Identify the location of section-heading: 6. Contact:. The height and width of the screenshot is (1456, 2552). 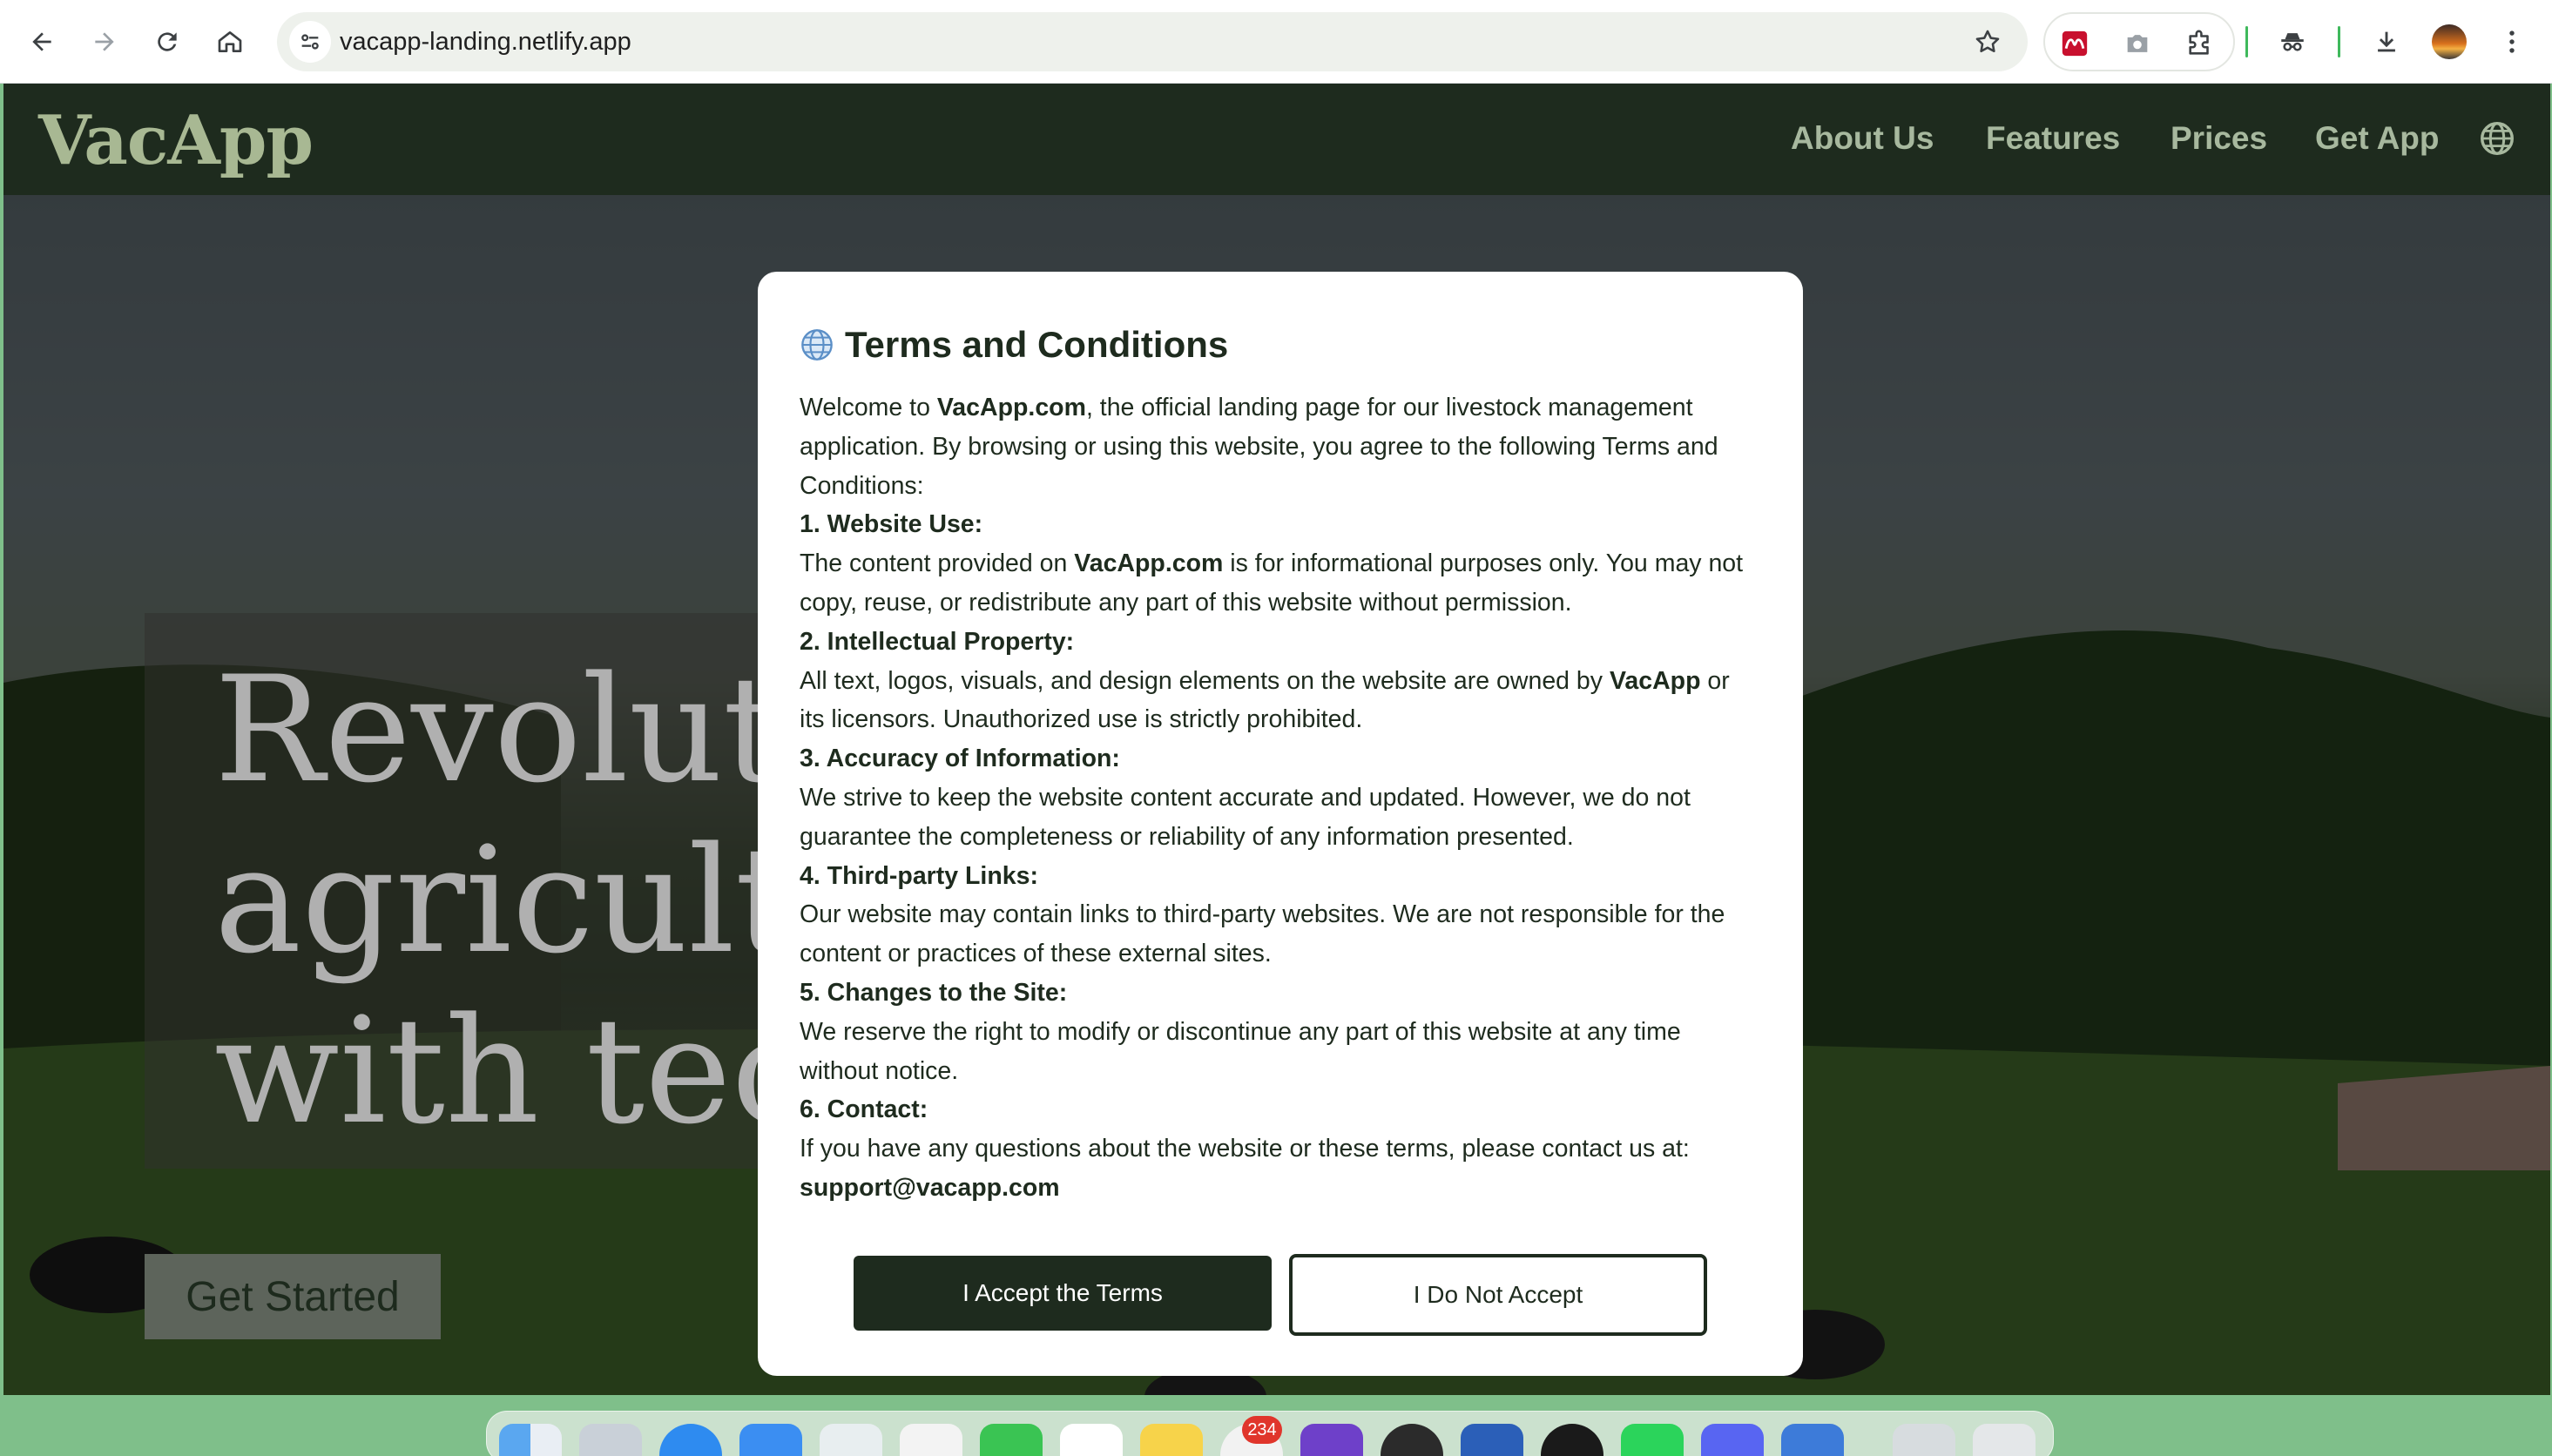
(1280, 1109).